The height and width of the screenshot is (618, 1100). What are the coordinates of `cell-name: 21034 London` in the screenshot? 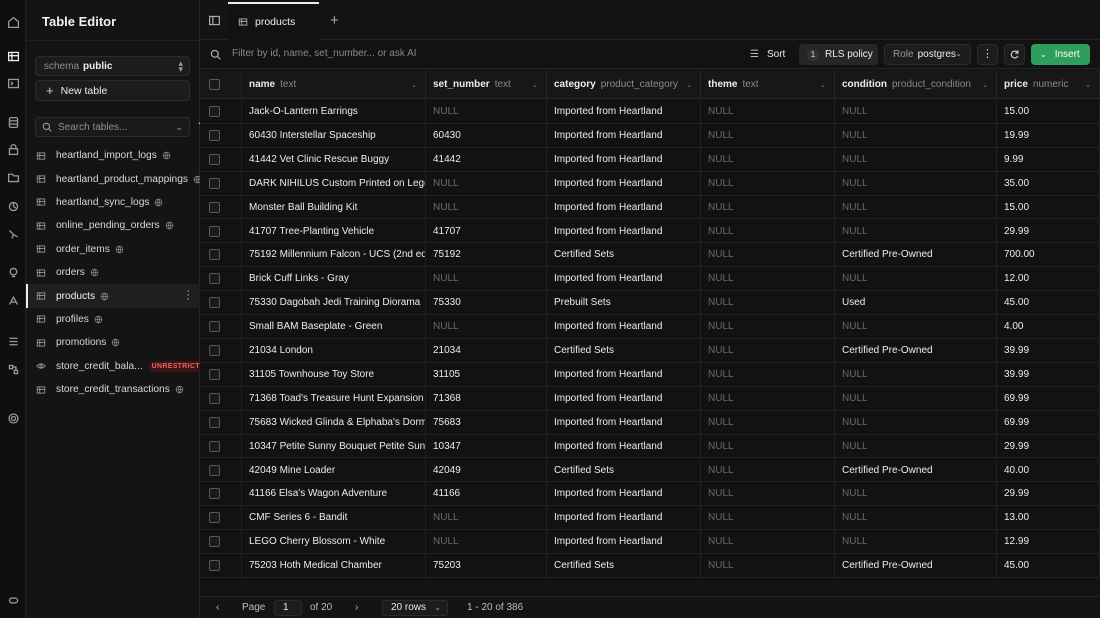 It's located at (334, 350).